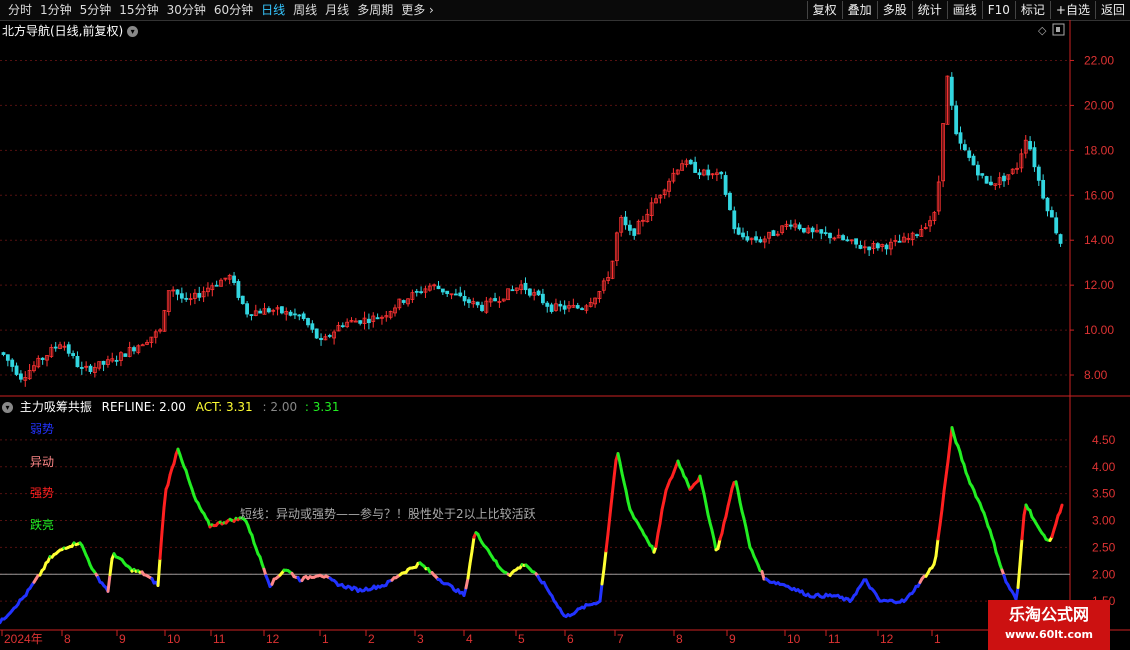 This screenshot has height=650, width=1130. What do you see at coordinates (1099, 195) in the screenshot?
I see `main-tick-label: 16.00` at bounding box center [1099, 195].